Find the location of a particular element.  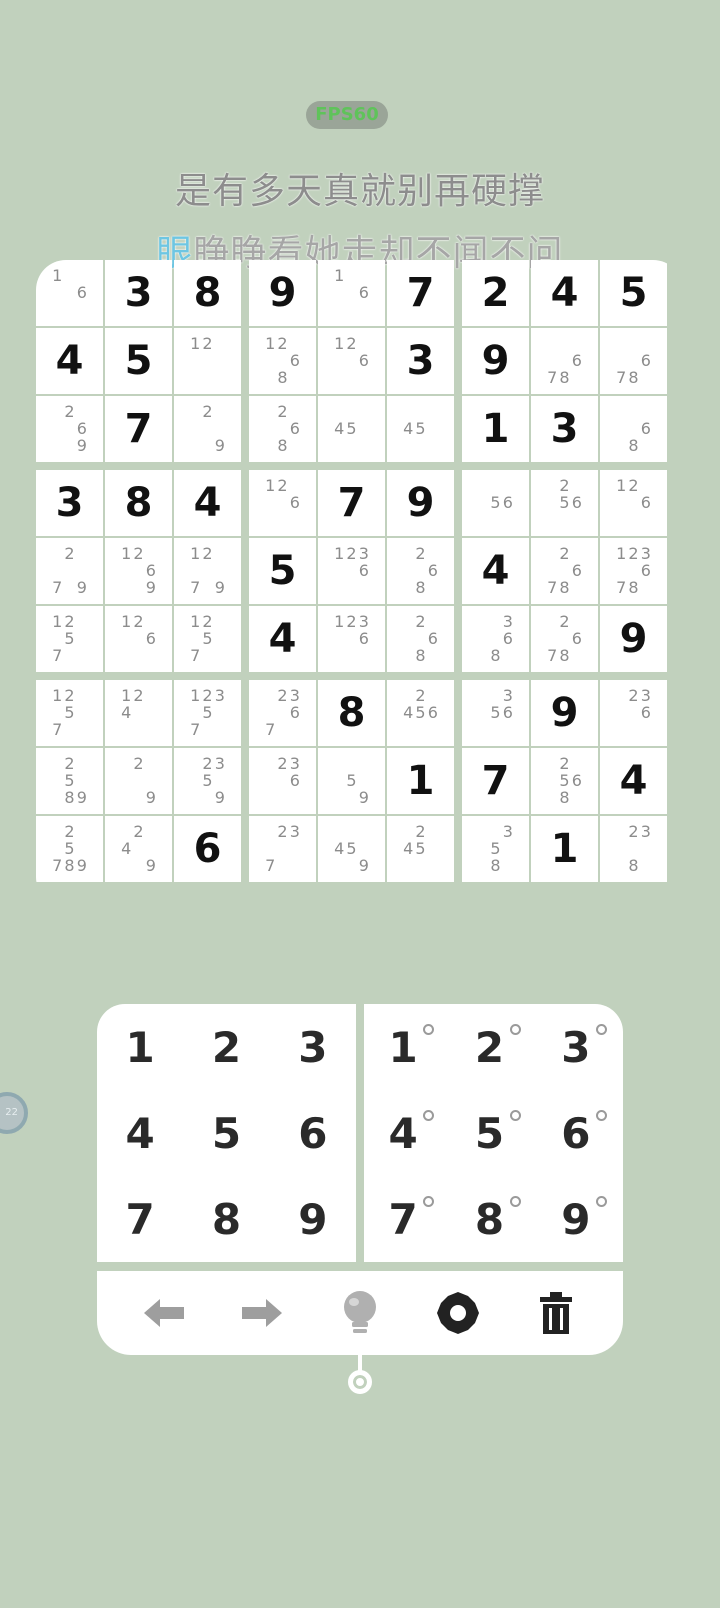

digit-key: 7 is located at coordinates (140, 1219).